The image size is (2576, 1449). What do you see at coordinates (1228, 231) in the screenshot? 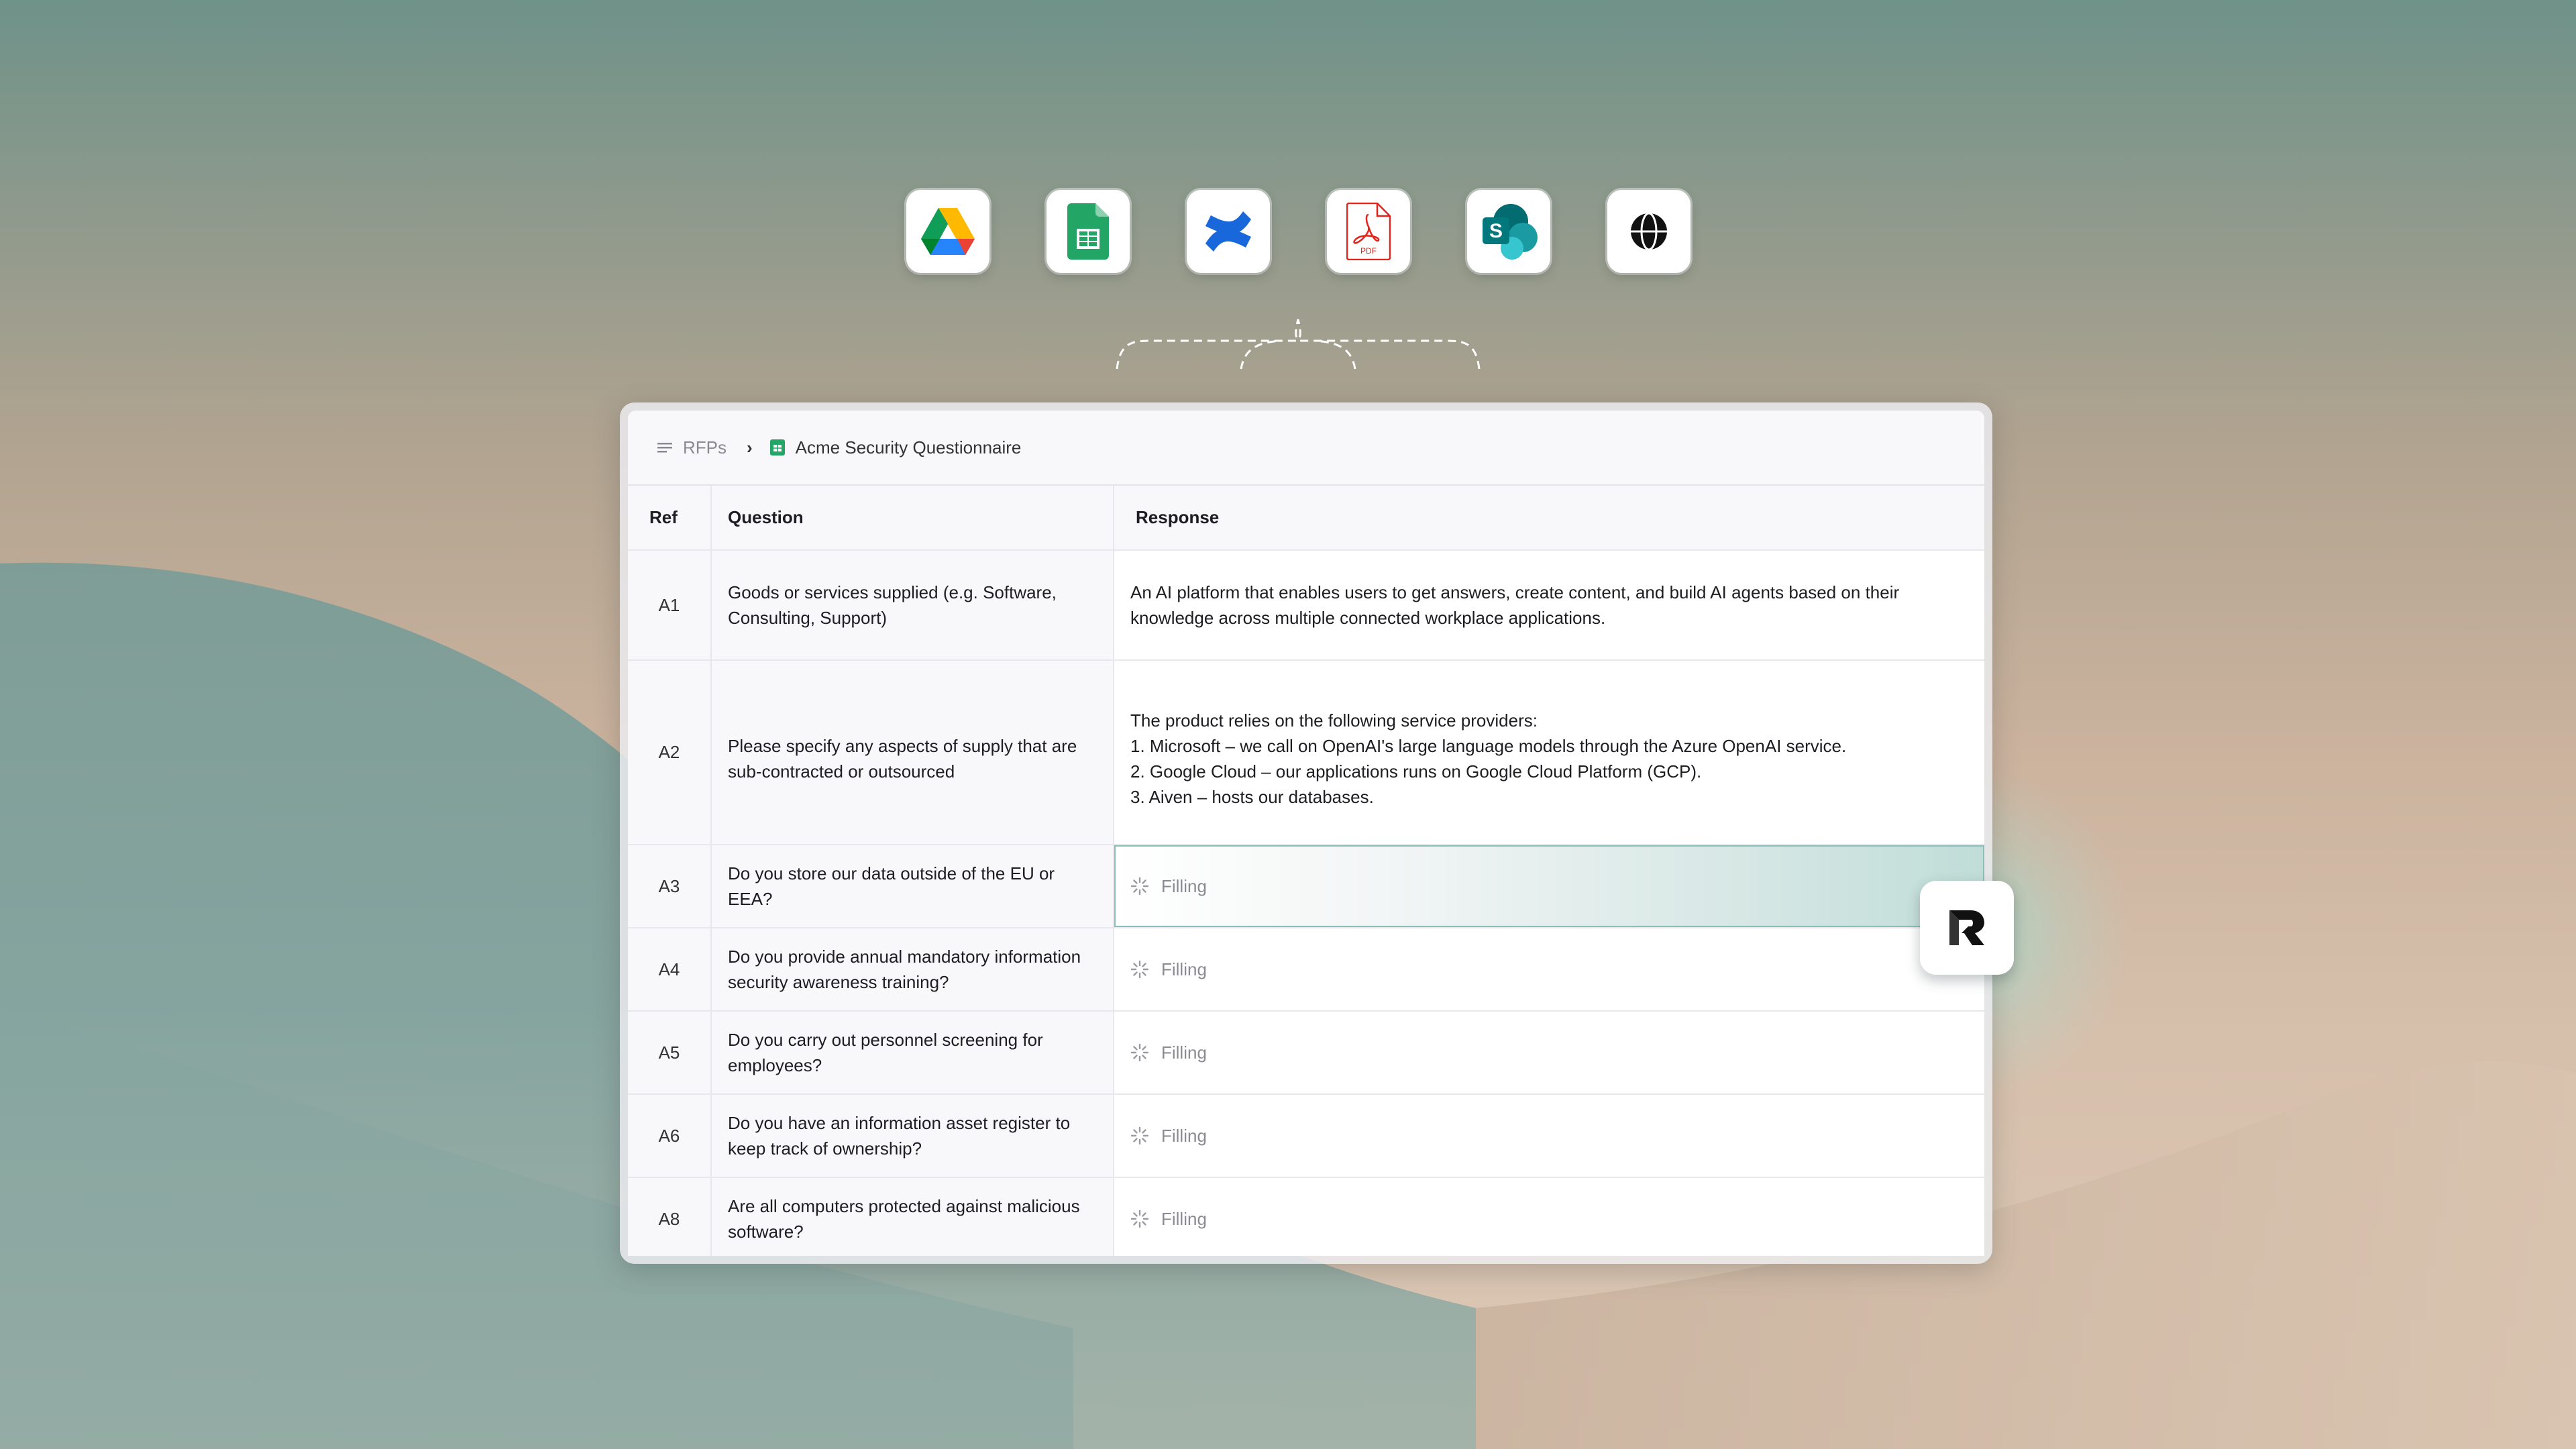
I see `confluence-icon` at bounding box center [1228, 231].